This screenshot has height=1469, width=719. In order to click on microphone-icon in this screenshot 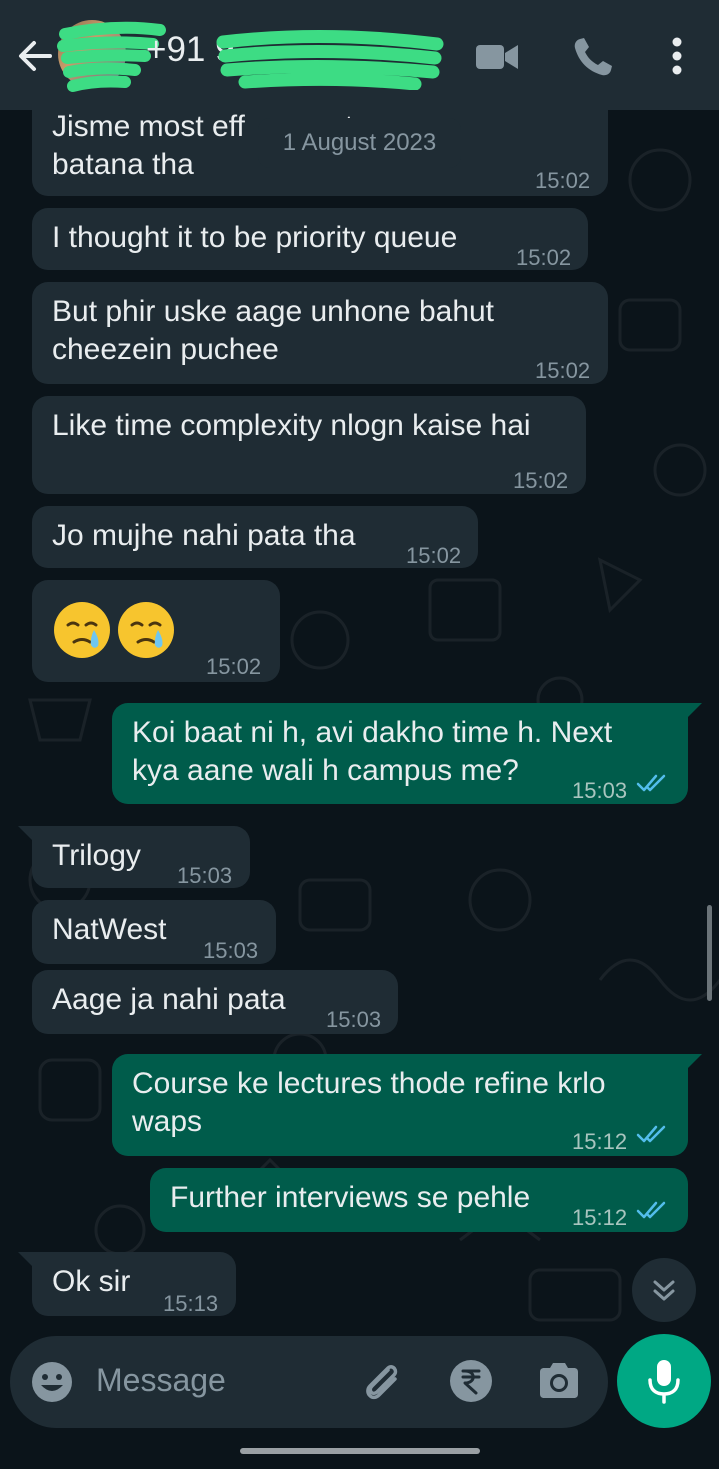, I will do `click(664, 1382)`.